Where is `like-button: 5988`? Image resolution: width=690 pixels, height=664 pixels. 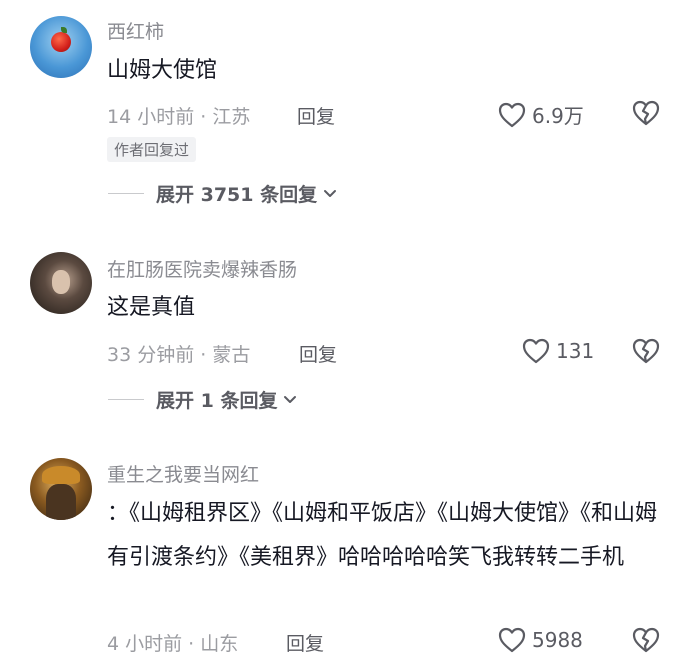 like-button: 5988 is located at coordinates (540, 640).